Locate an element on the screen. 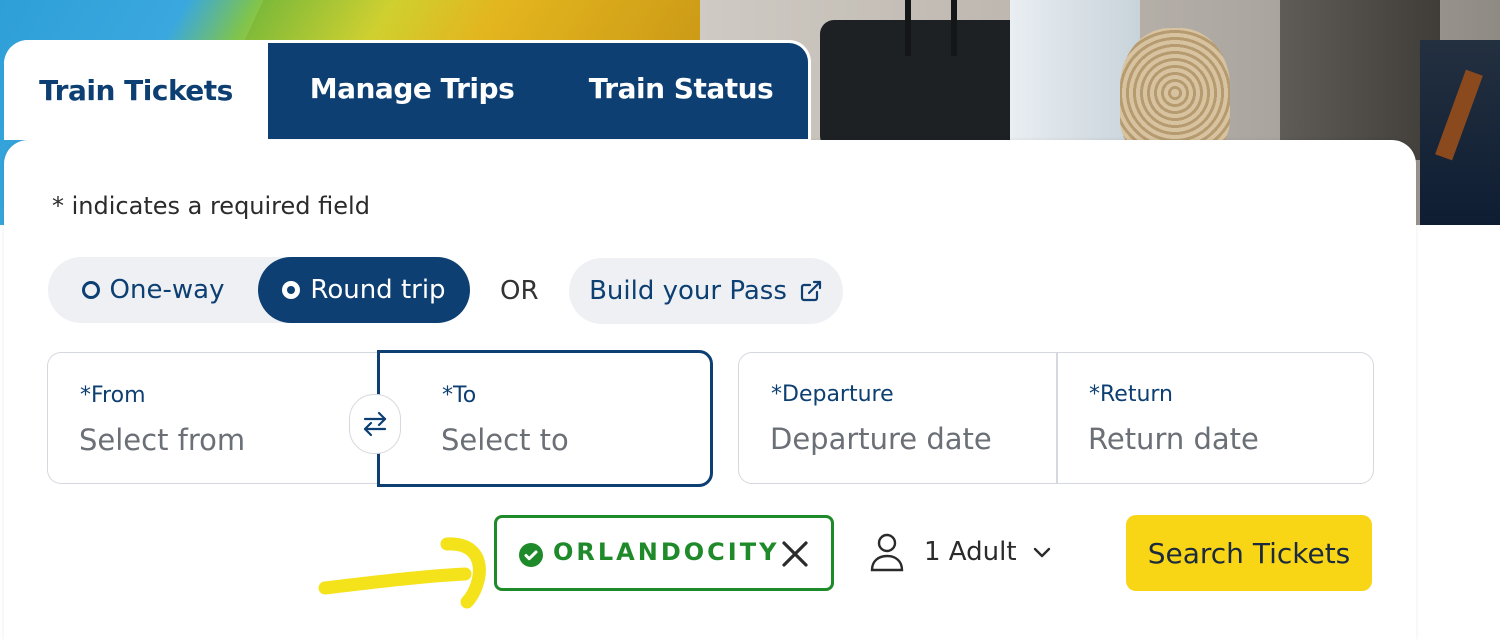  build-pass-button: Build your Pass is located at coordinates (706, 291).